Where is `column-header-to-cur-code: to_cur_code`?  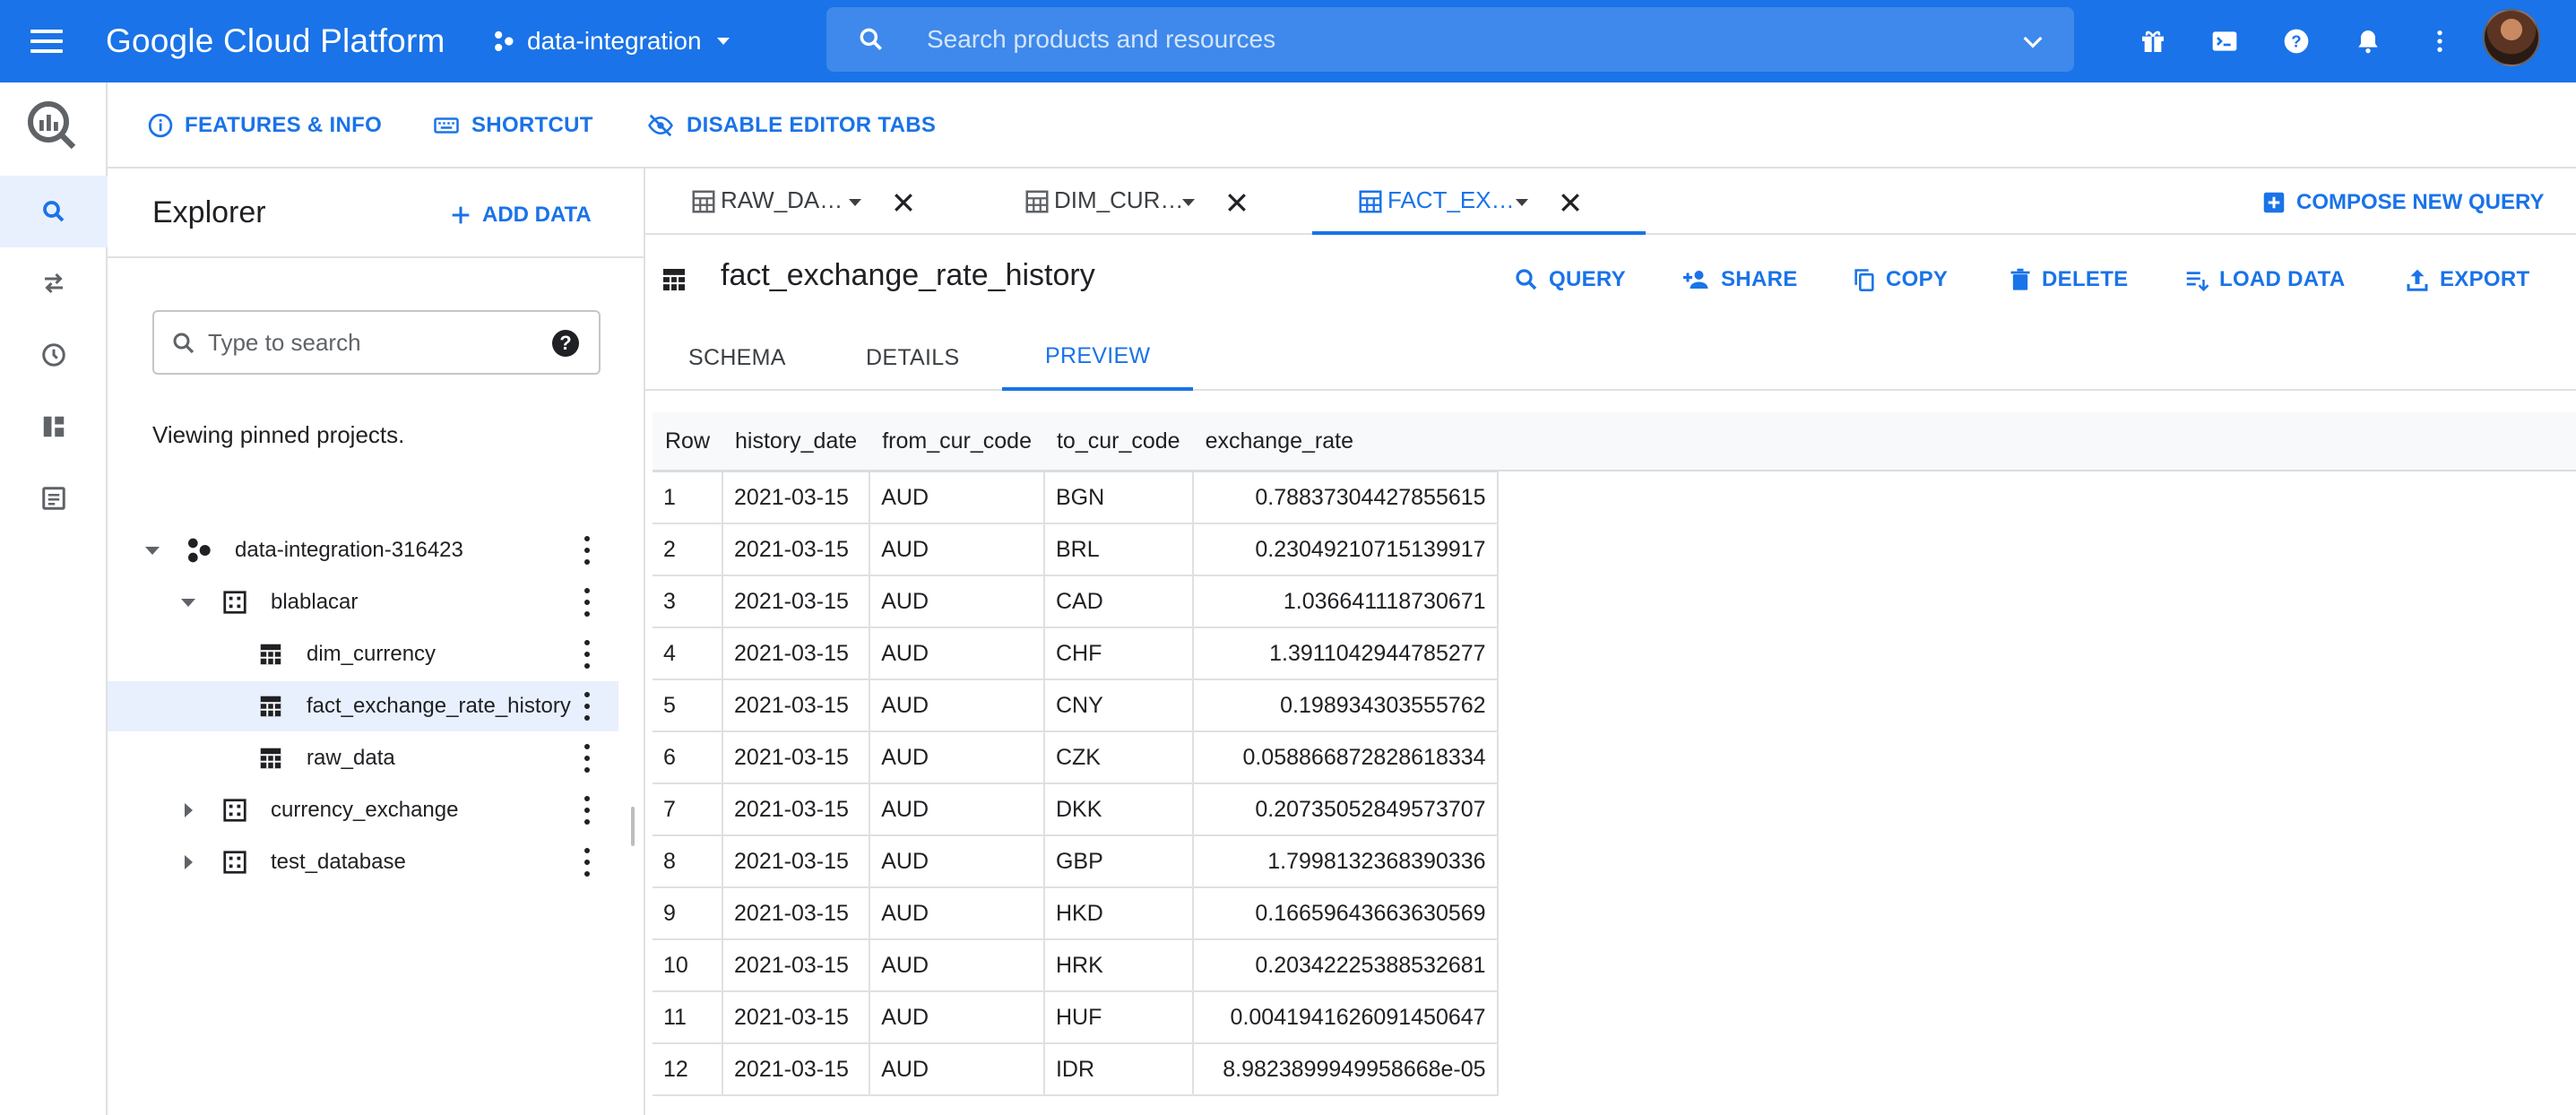 column-header-to-cur-code: to_cur_code is located at coordinates (1118, 442).